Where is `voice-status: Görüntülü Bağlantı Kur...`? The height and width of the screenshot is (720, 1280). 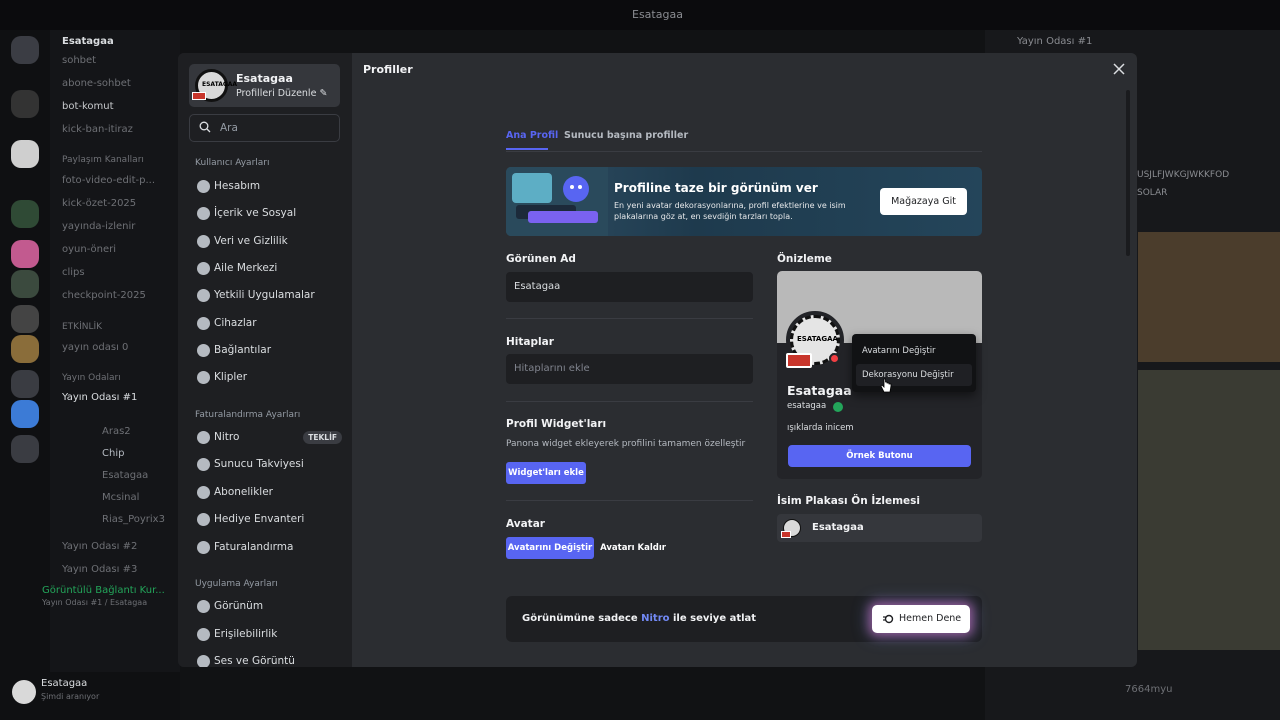 voice-status: Görüntülü Bağlantı Kur... is located at coordinates (103, 590).